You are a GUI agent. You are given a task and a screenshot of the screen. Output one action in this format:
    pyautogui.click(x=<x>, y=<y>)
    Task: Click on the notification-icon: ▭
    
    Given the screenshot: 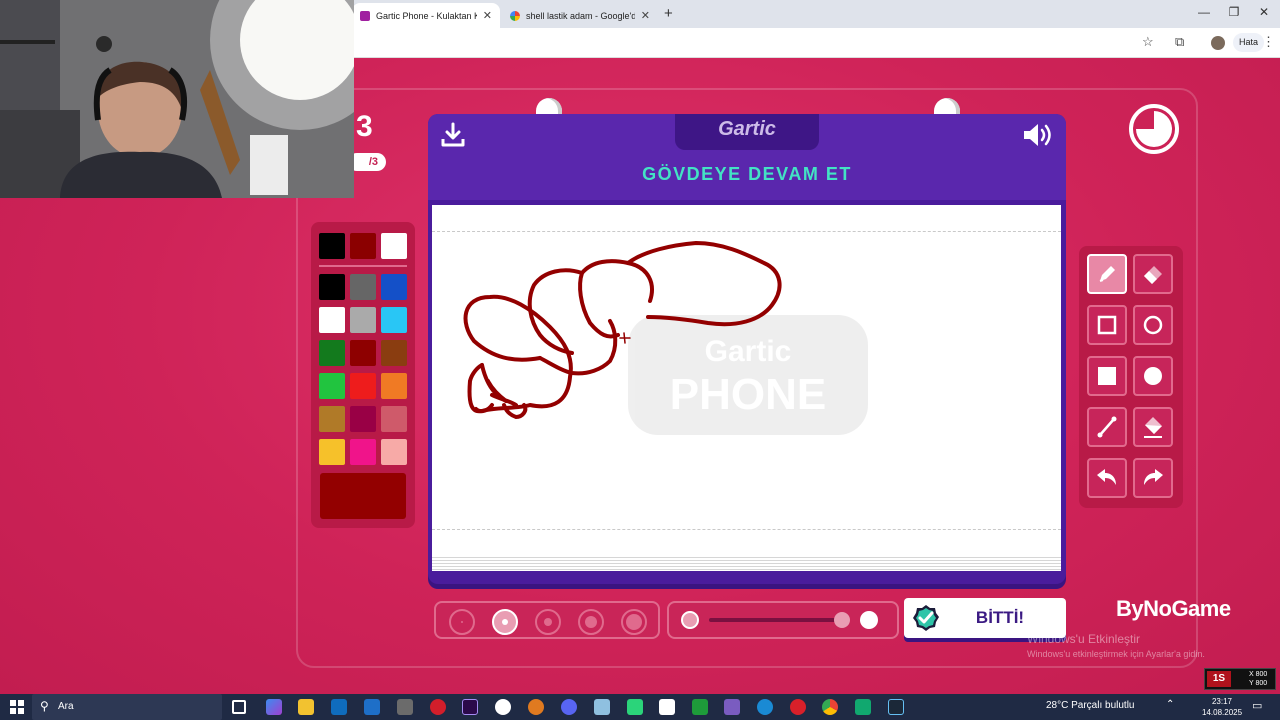 What is the action you would take?
    pyautogui.click(x=1257, y=705)
    